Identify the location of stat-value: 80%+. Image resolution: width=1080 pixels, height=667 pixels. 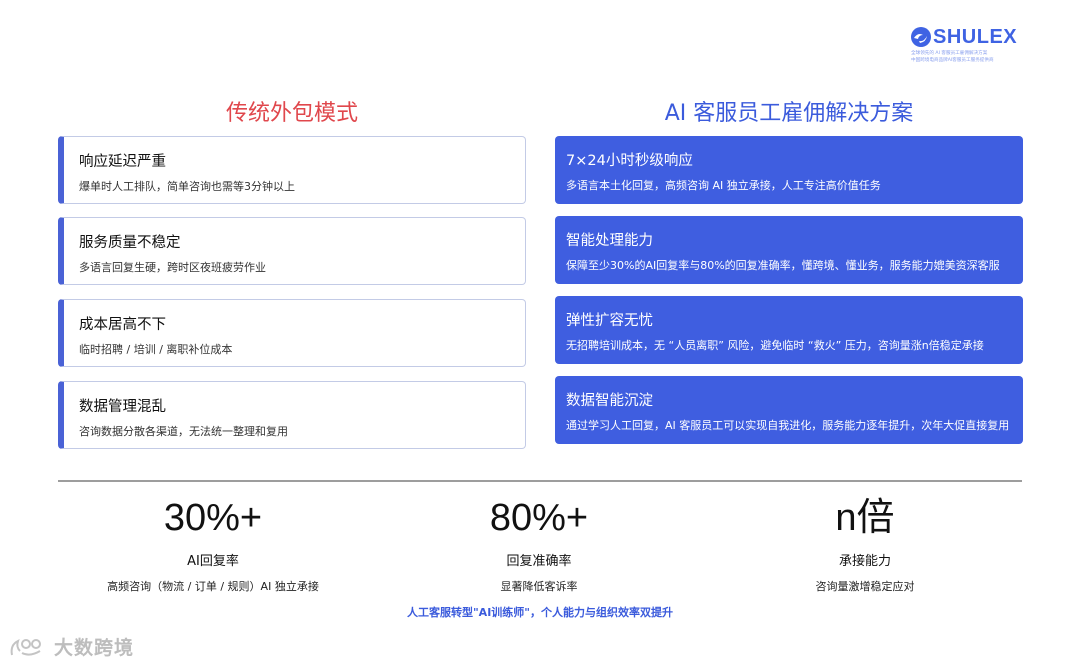
(539, 518).